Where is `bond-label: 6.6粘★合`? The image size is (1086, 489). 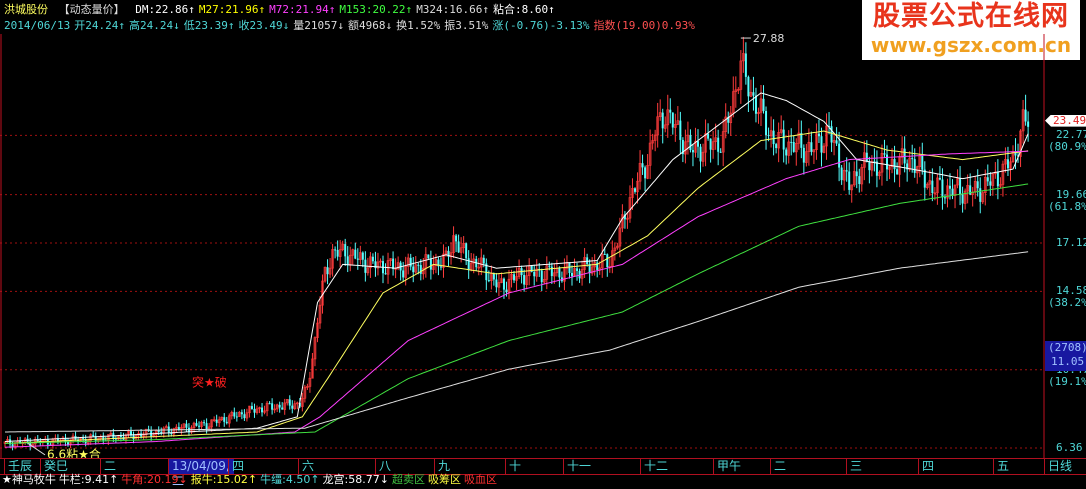
bond-label: 6.6粘★合 is located at coordinates (74, 452).